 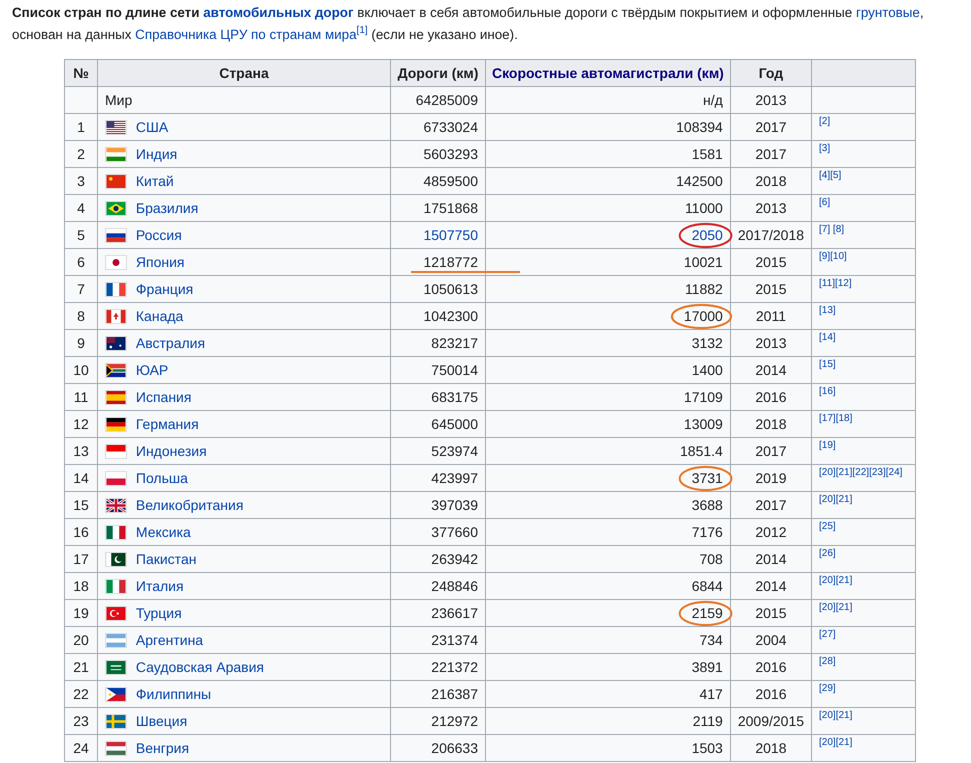 What do you see at coordinates (824, 202) in the screenshot?
I see `footnote-link: [6]` at bounding box center [824, 202].